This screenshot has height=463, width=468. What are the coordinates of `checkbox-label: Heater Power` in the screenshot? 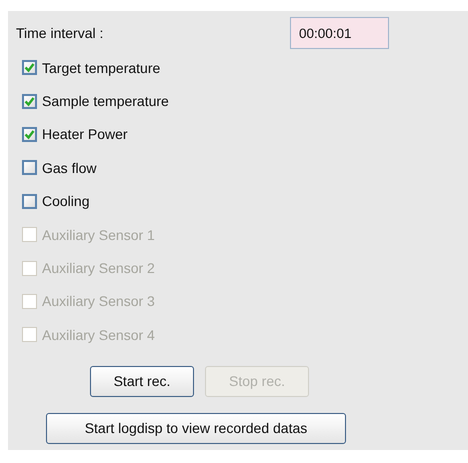 It's located at (85, 134).